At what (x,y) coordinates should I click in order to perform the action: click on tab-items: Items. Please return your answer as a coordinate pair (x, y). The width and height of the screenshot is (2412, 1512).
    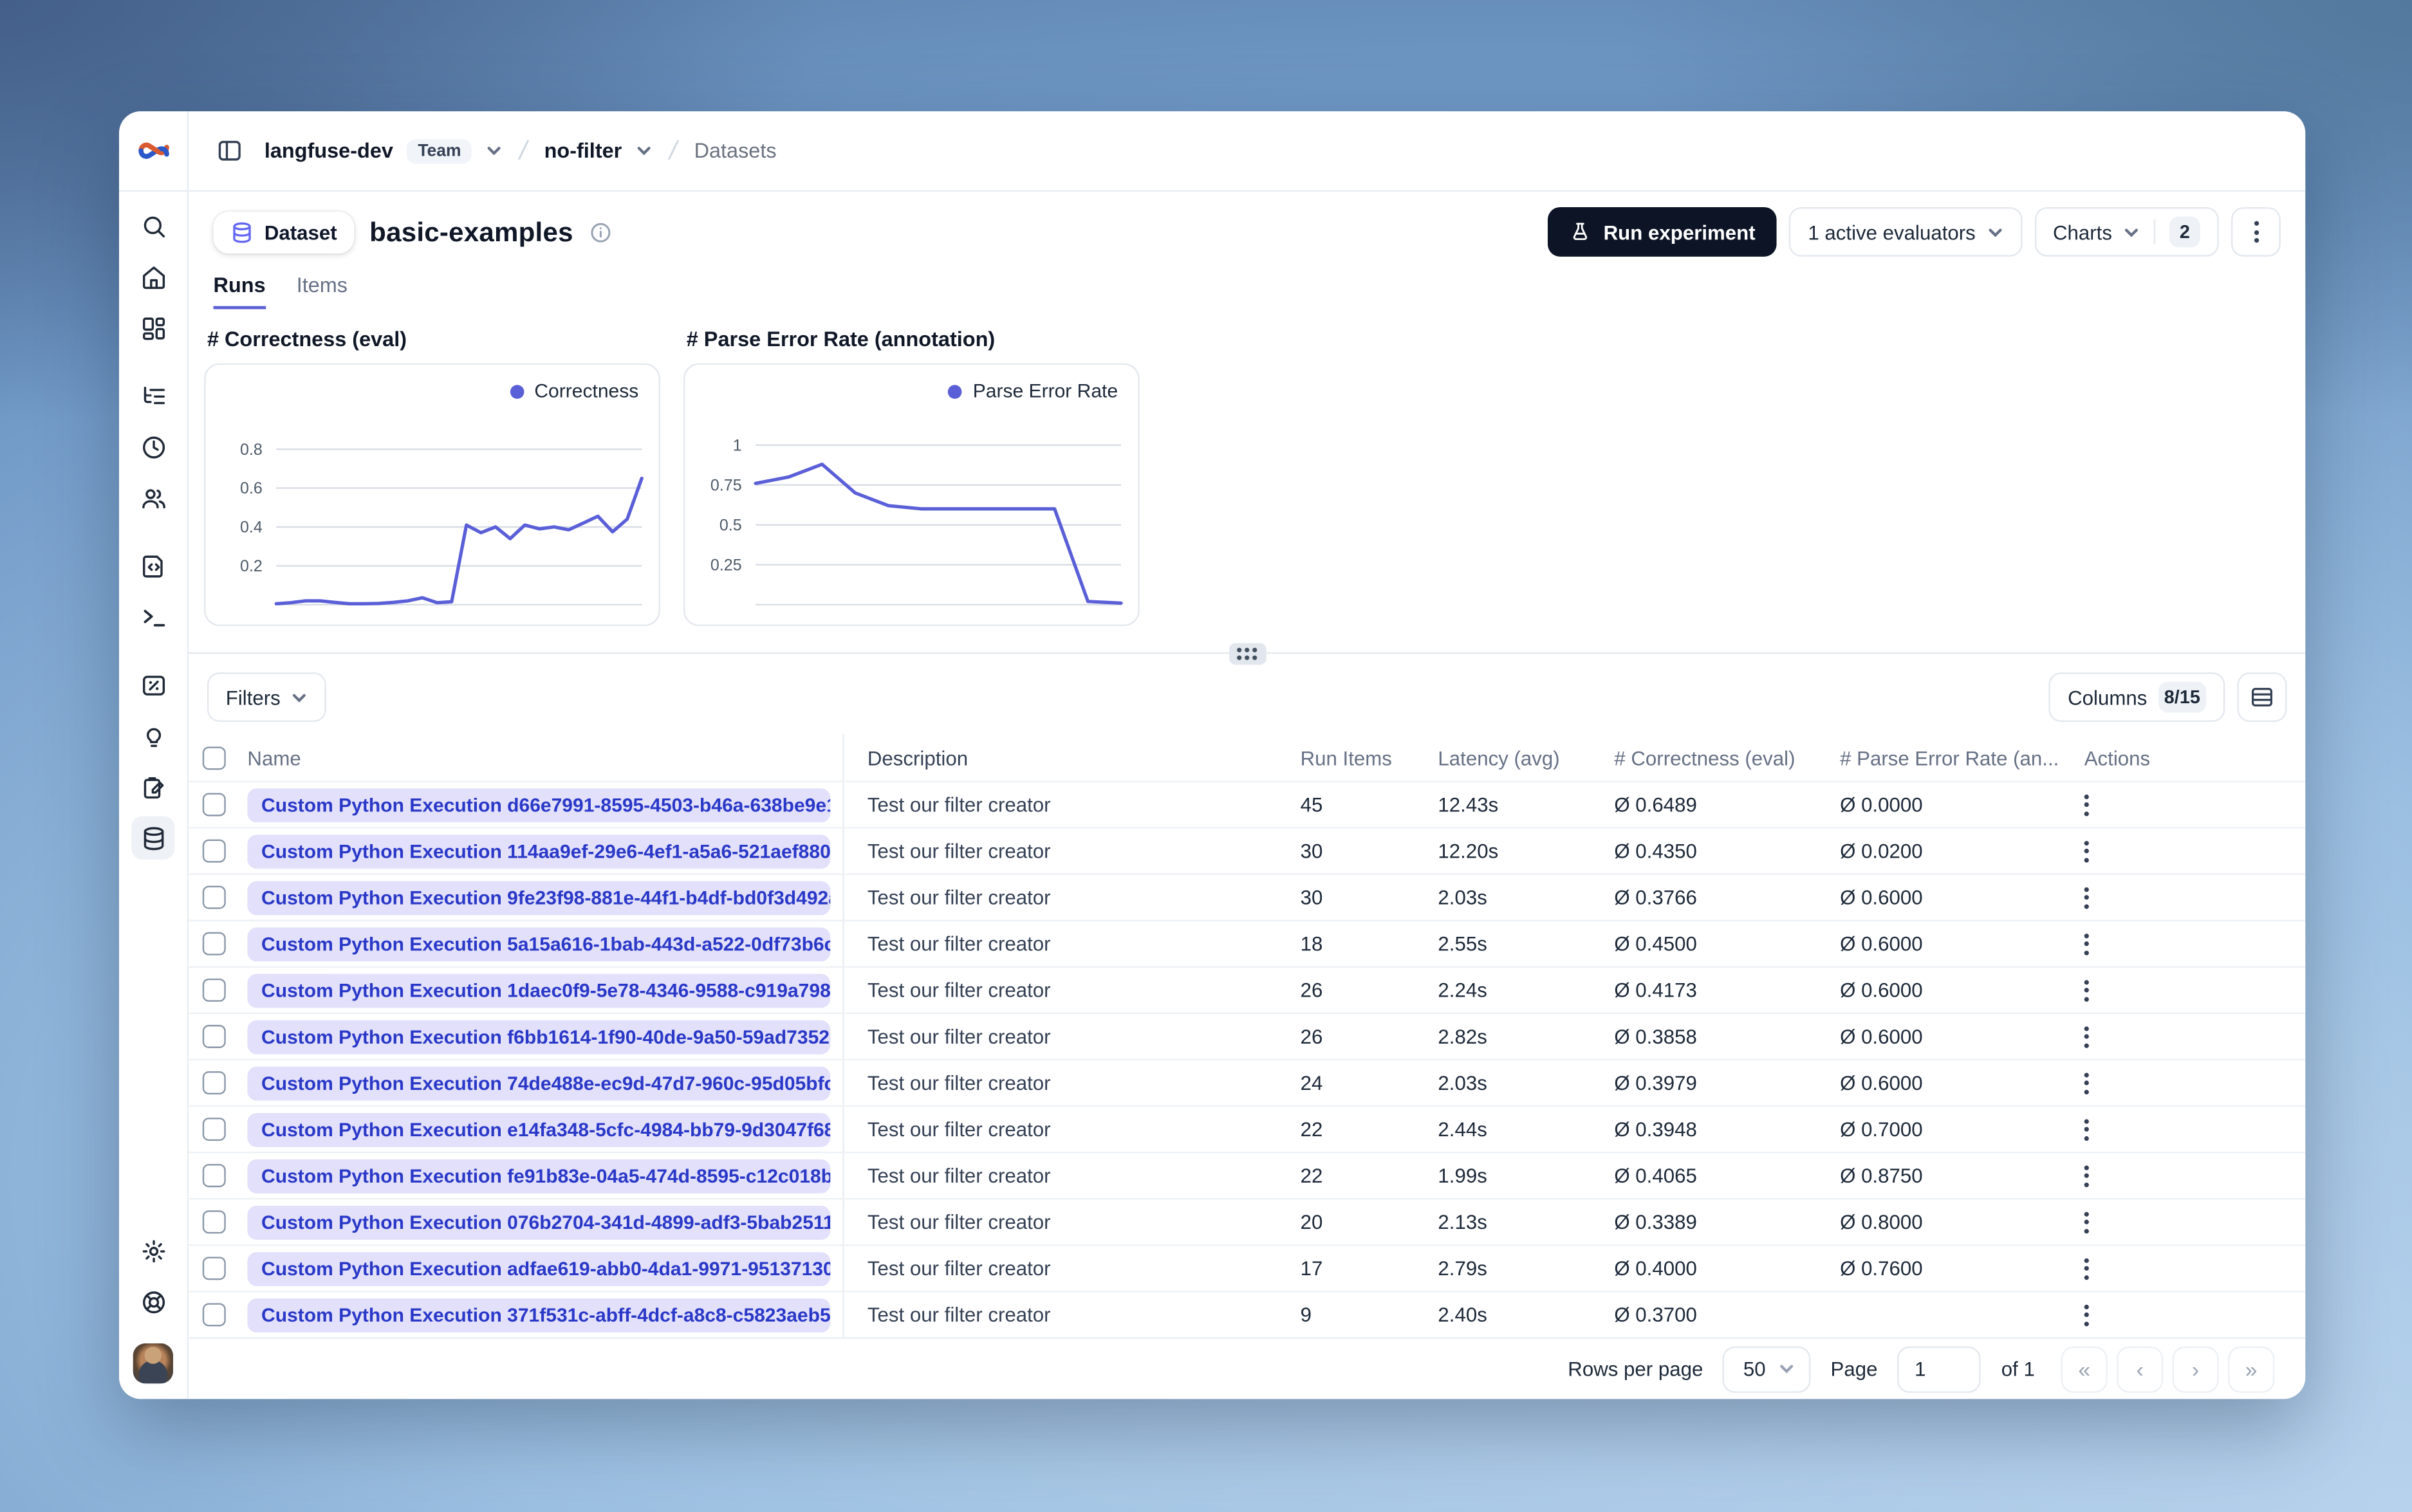
    Looking at the image, I should click on (322, 291).